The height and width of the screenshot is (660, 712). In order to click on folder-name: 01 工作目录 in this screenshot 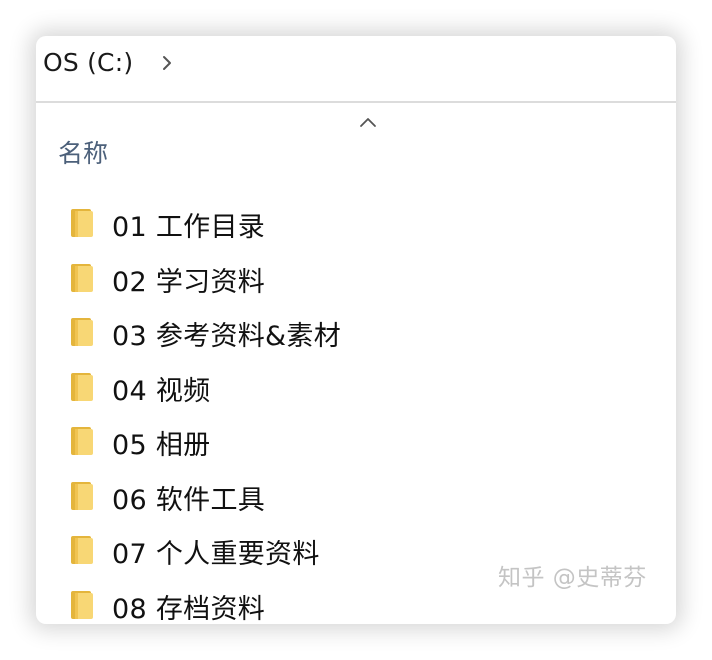, I will do `click(189, 227)`.